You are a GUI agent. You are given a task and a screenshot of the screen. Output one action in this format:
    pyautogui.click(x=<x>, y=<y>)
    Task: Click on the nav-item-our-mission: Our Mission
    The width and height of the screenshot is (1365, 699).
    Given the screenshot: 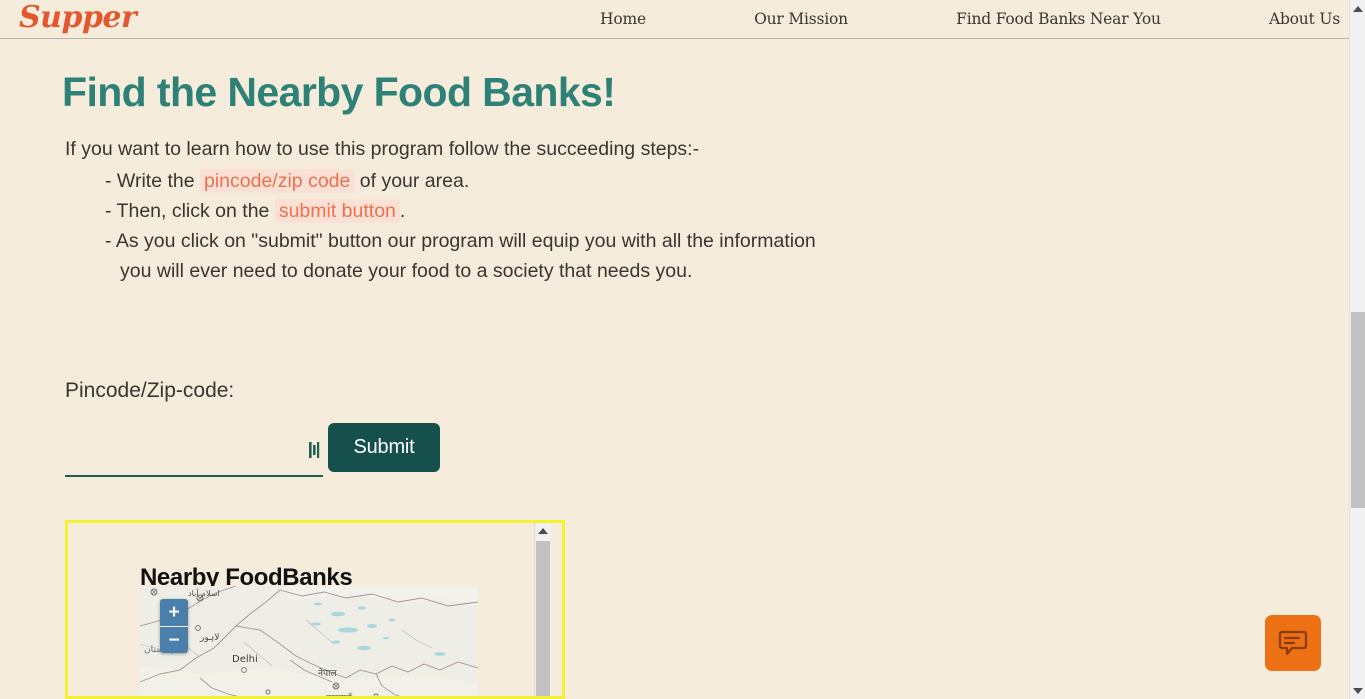 What is the action you would take?
    pyautogui.click(x=801, y=19)
    